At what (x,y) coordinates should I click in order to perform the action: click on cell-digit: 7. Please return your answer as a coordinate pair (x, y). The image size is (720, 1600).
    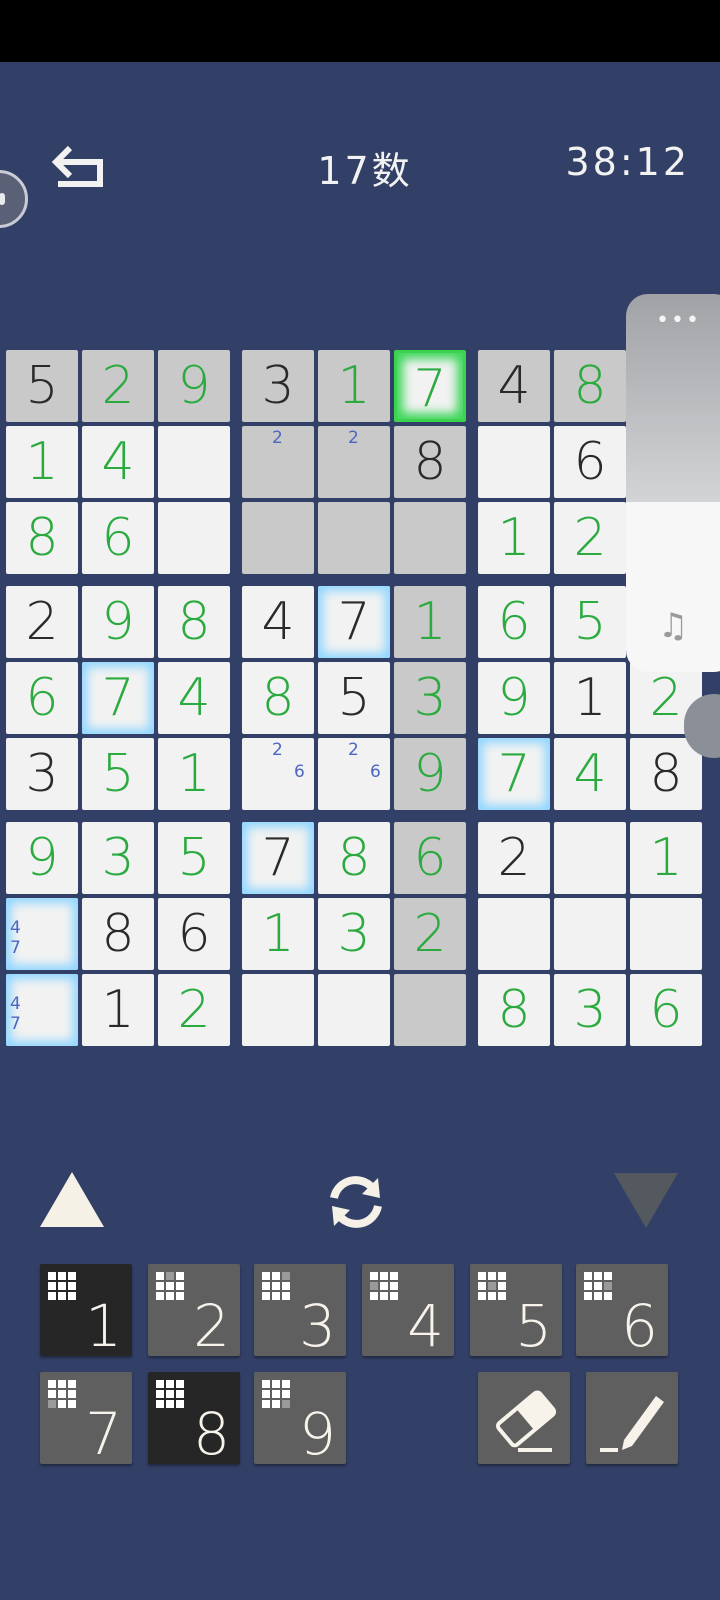
    Looking at the image, I should click on (430, 389).